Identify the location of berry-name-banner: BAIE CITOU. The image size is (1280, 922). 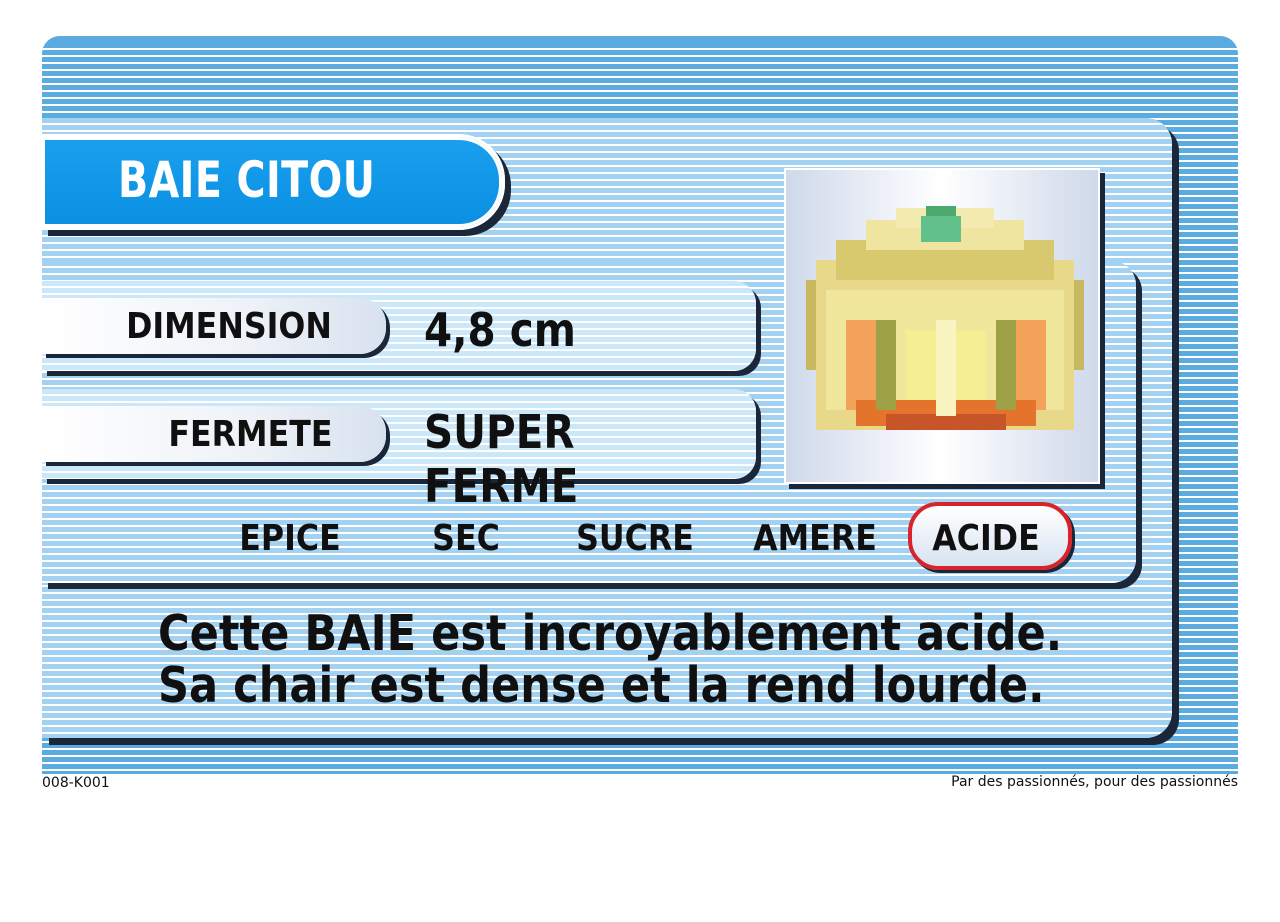
(273, 182).